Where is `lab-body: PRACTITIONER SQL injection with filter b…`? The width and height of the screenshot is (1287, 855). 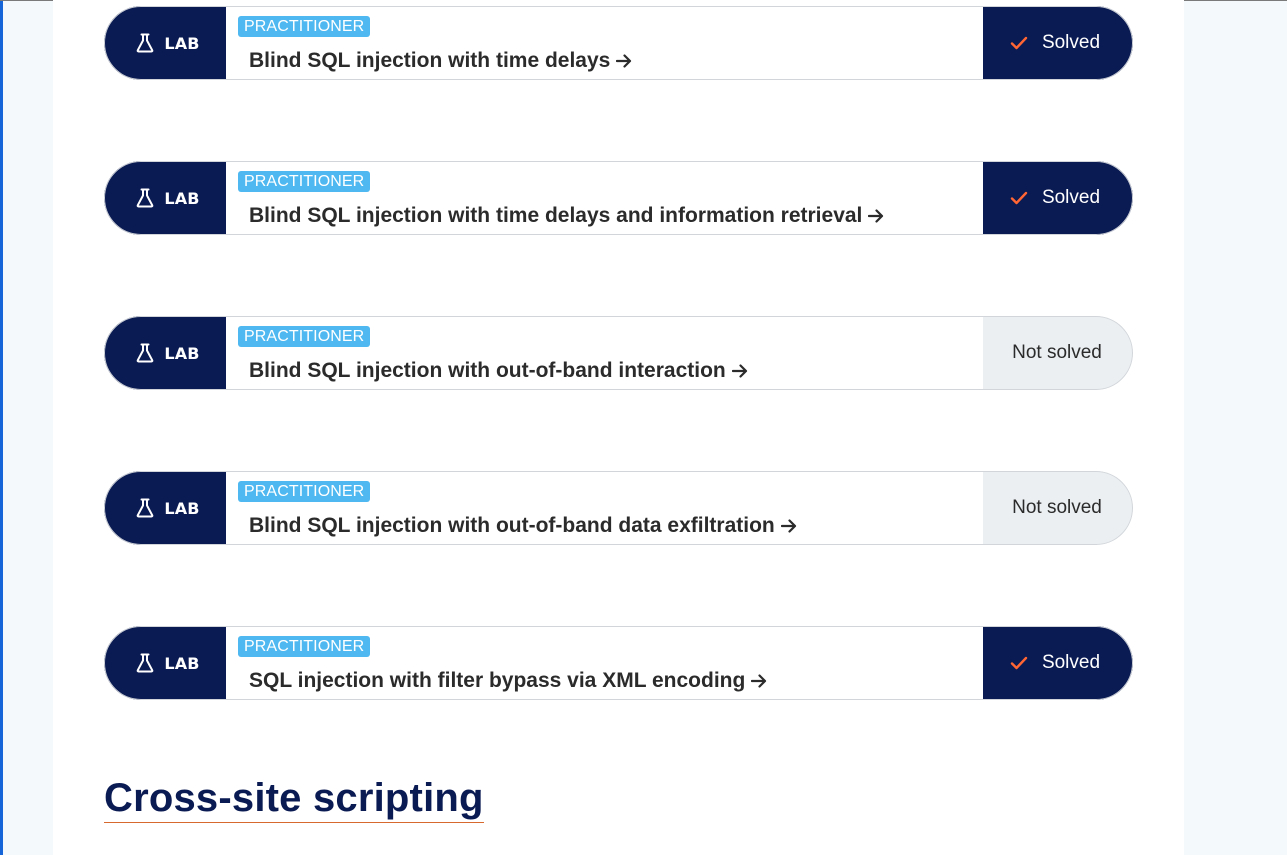
lab-body: PRACTITIONER SQL injection with filter b… is located at coordinates (604, 663).